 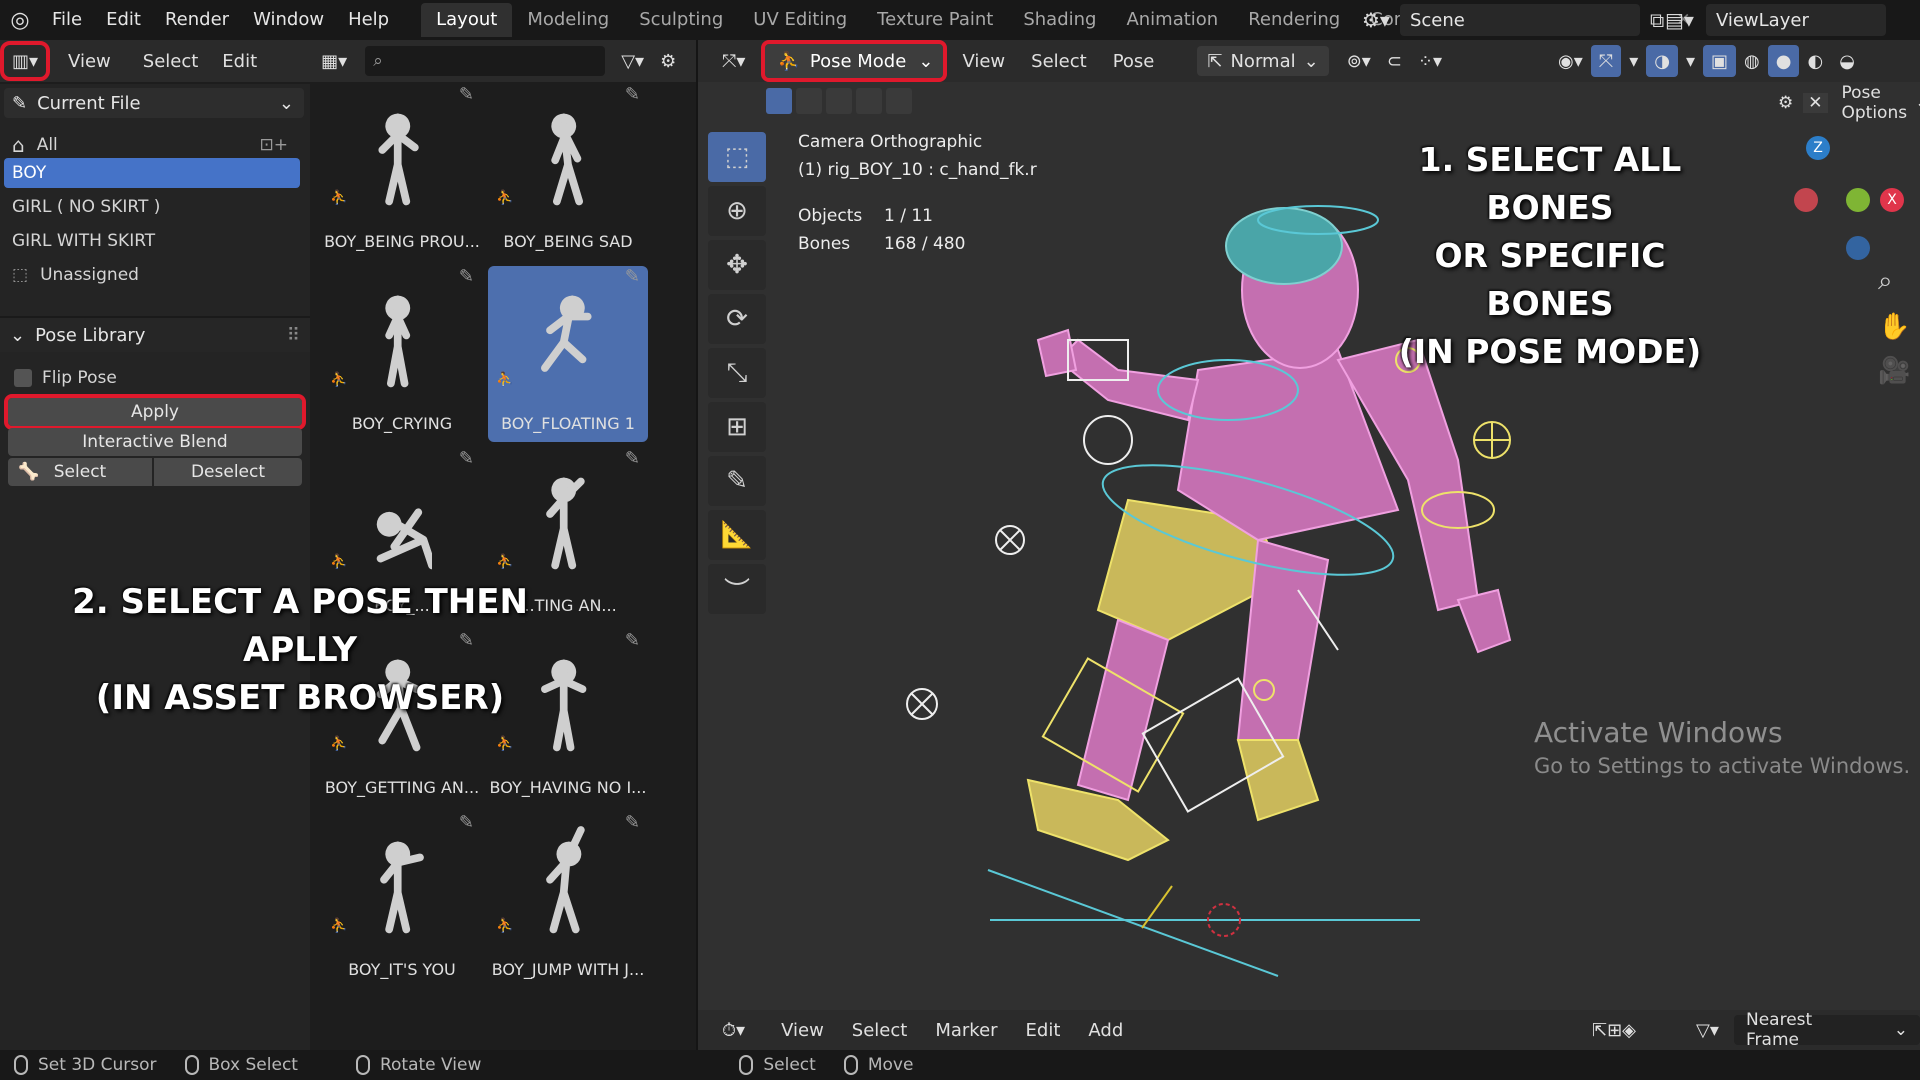 I want to click on tab-shading: Shading, so click(x=1059, y=20).